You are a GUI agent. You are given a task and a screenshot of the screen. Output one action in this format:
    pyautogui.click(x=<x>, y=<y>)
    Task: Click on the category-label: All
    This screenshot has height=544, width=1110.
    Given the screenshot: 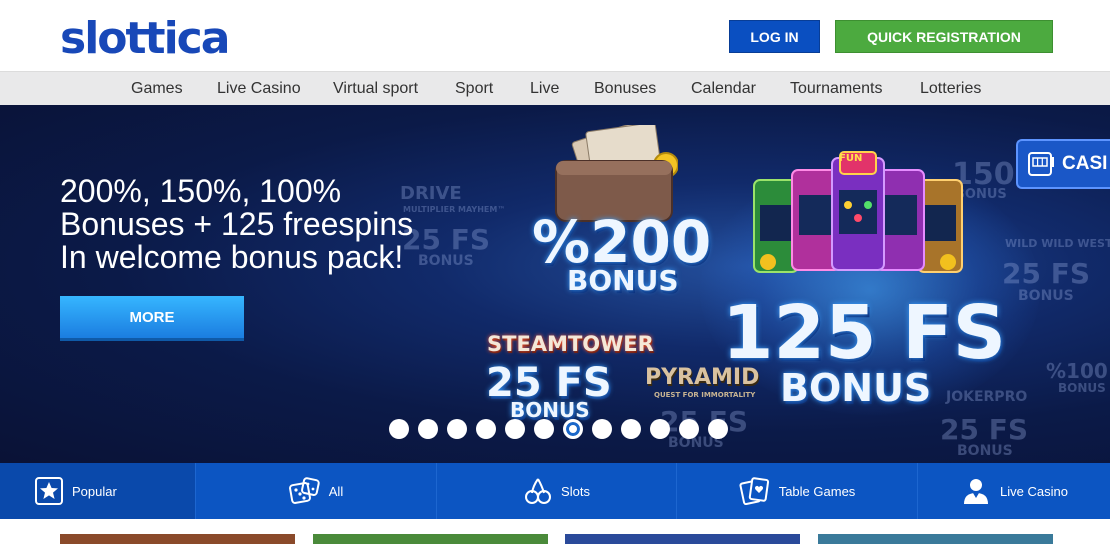 What is the action you would take?
    pyautogui.click(x=336, y=491)
    